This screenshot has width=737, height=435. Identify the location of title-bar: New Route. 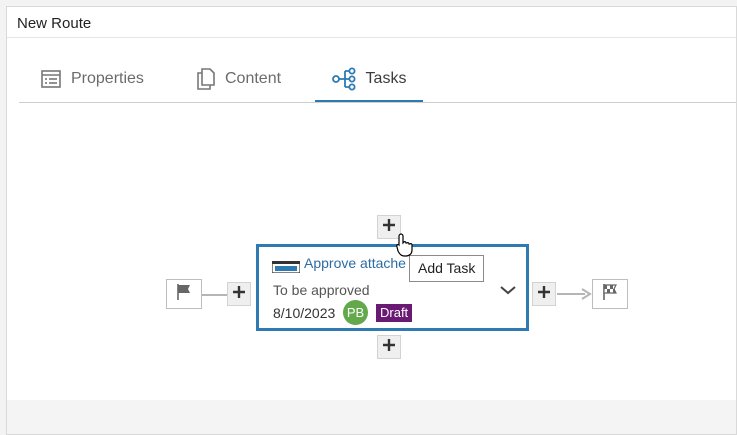
(371, 22).